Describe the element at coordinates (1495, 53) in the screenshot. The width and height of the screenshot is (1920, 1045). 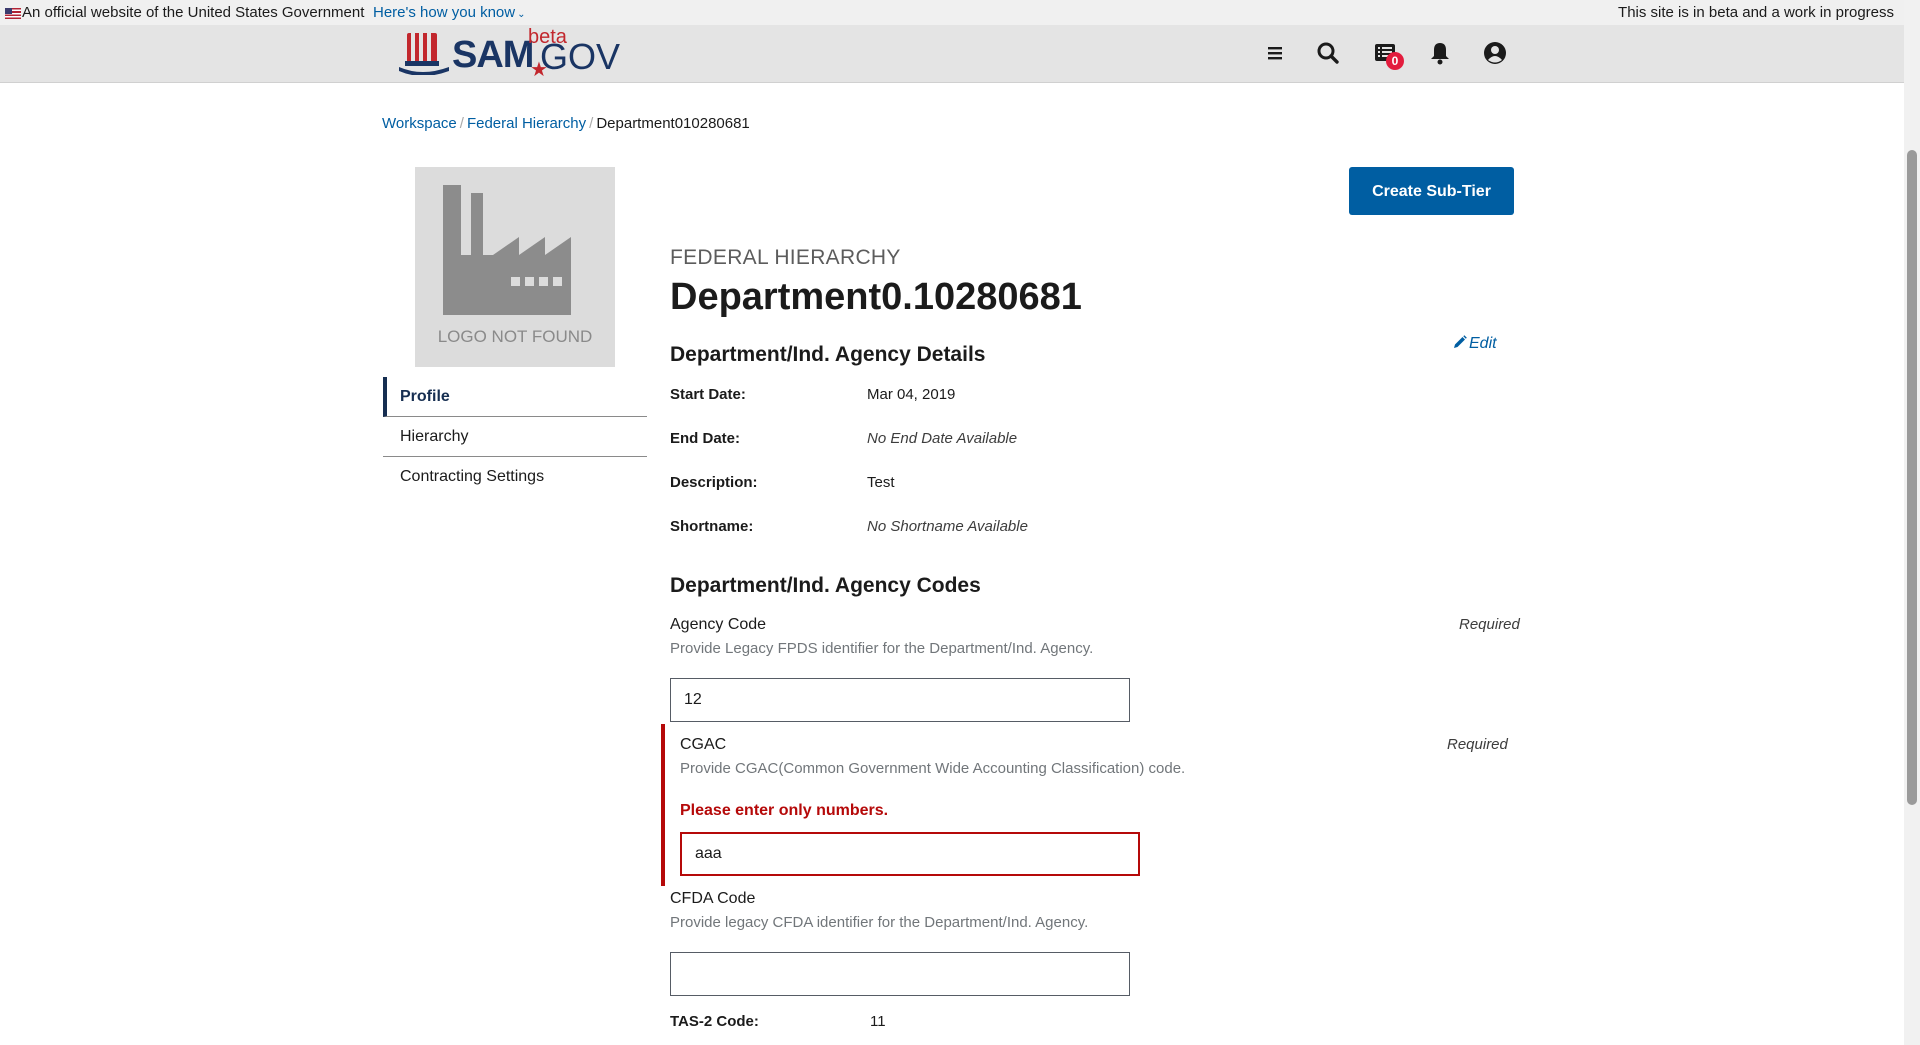
I see `user-account-icon` at that location.